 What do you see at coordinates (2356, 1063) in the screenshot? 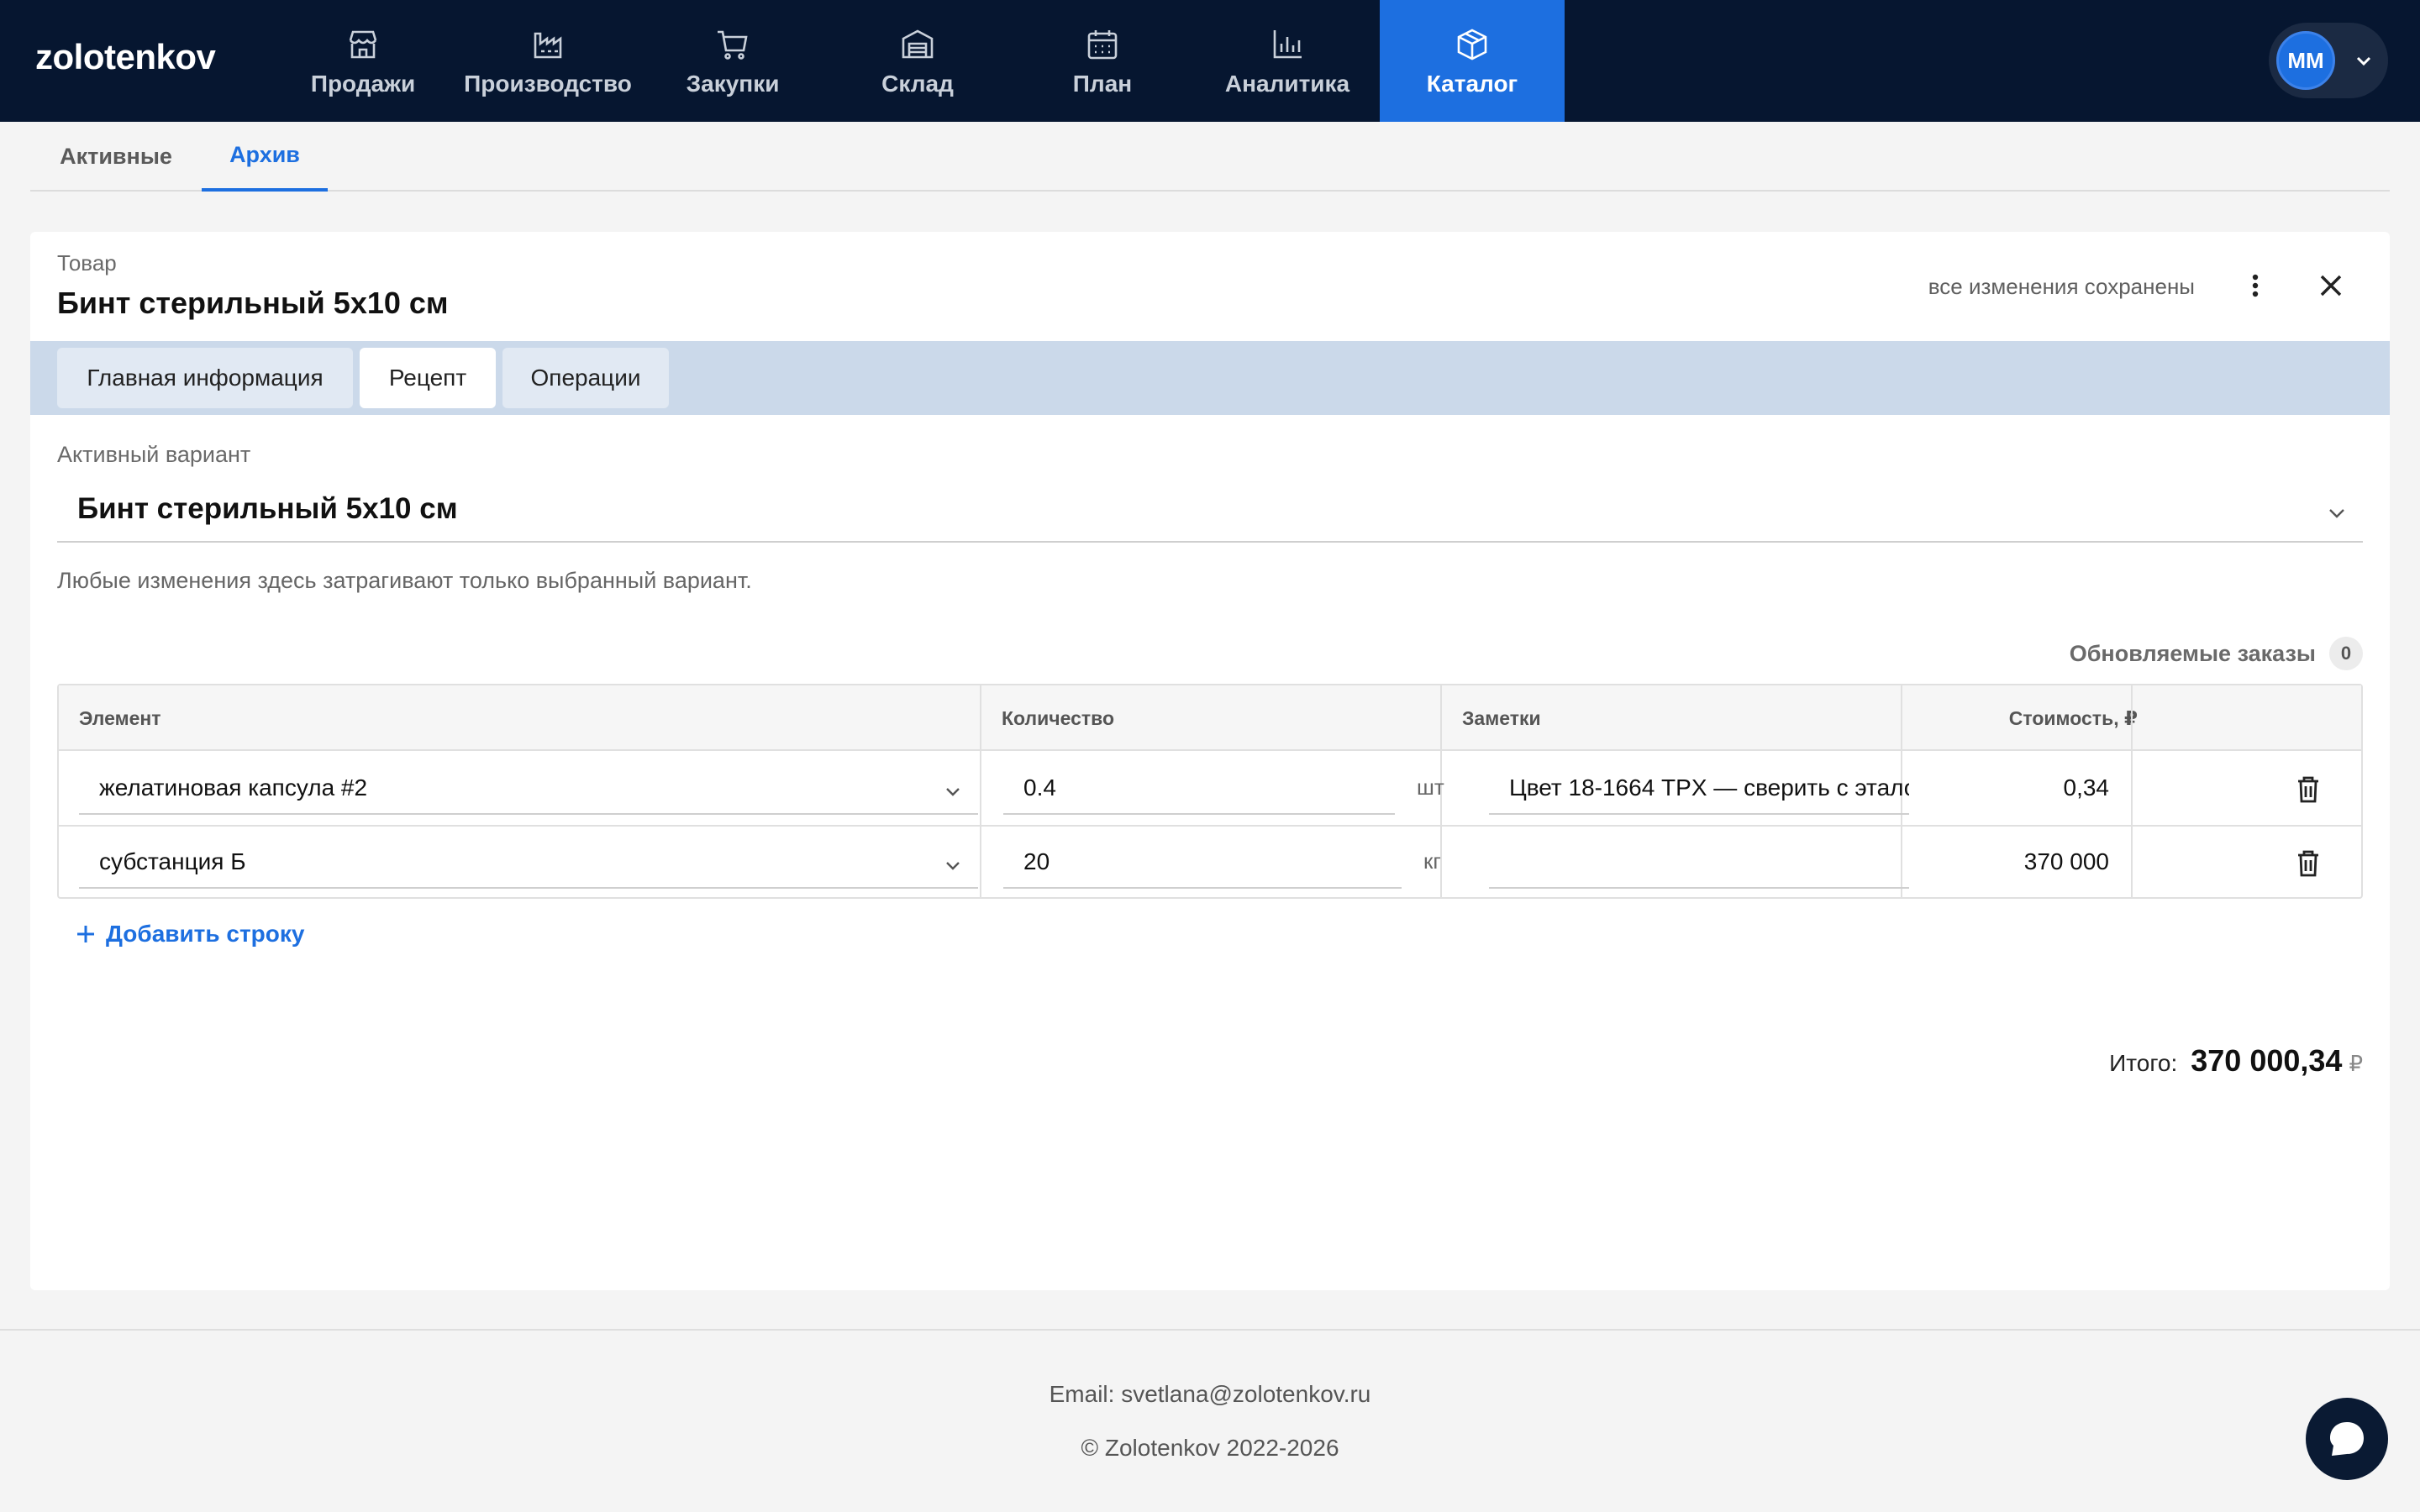
I see `currency-symbol: ₽` at bounding box center [2356, 1063].